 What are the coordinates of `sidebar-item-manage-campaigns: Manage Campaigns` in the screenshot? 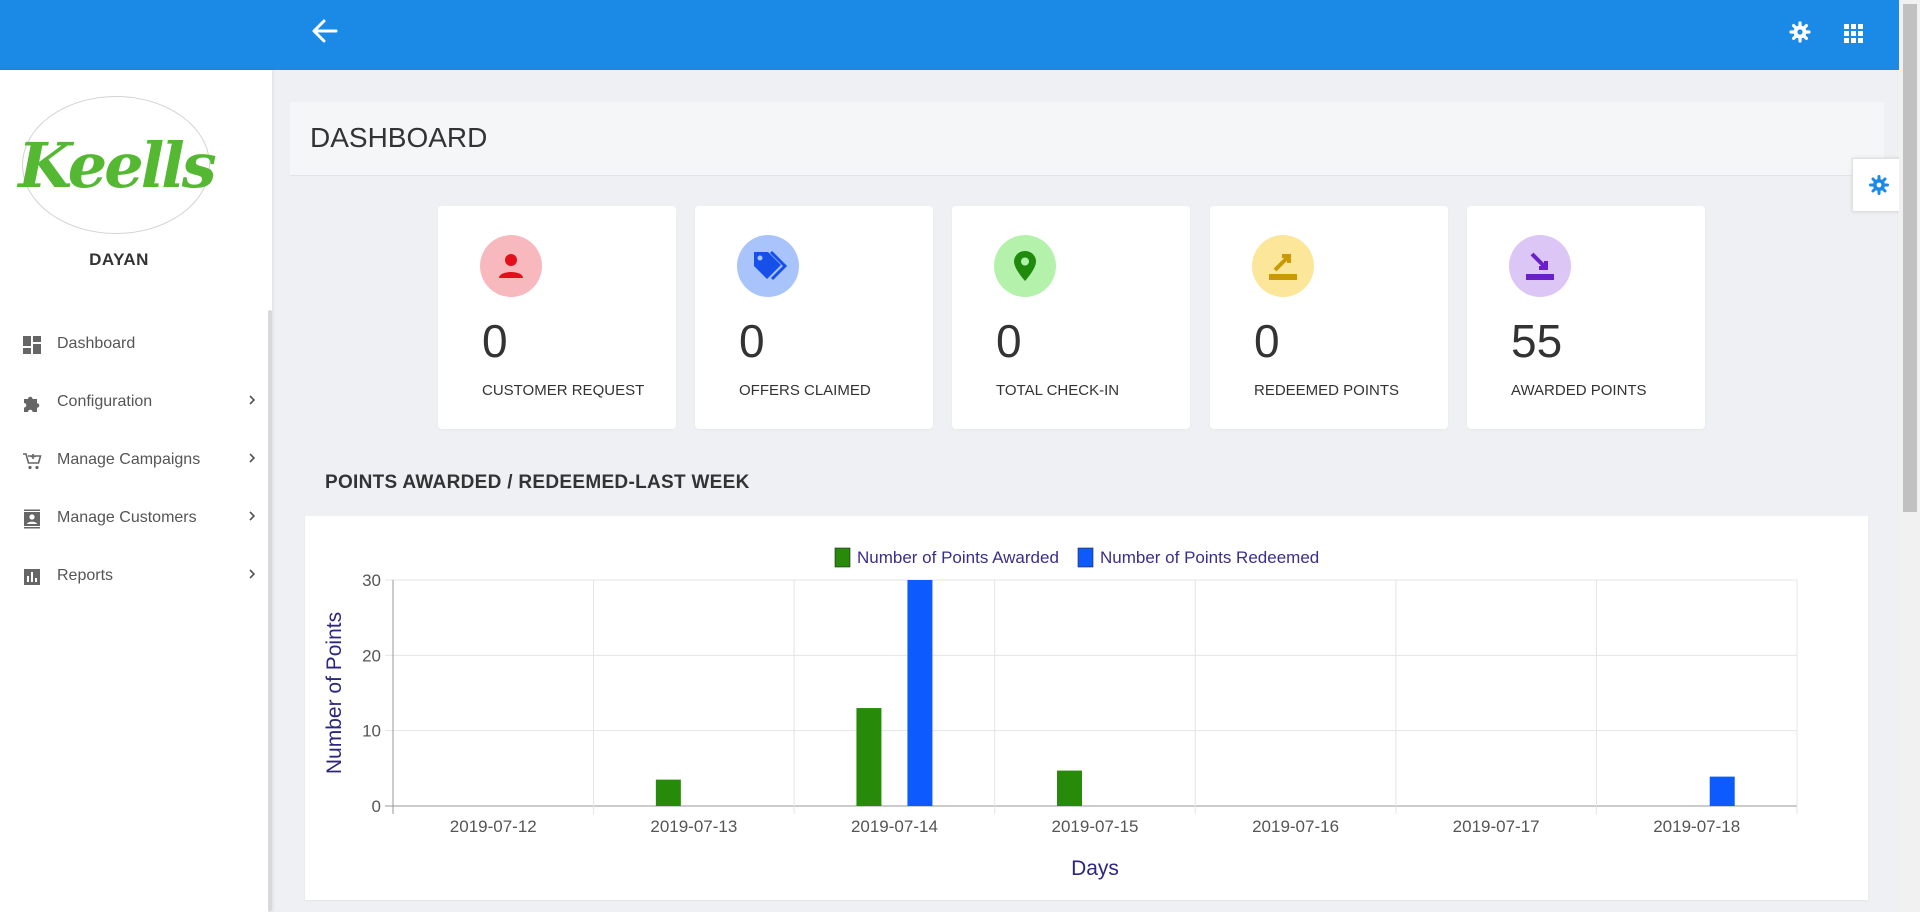 It's located at (134, 461).